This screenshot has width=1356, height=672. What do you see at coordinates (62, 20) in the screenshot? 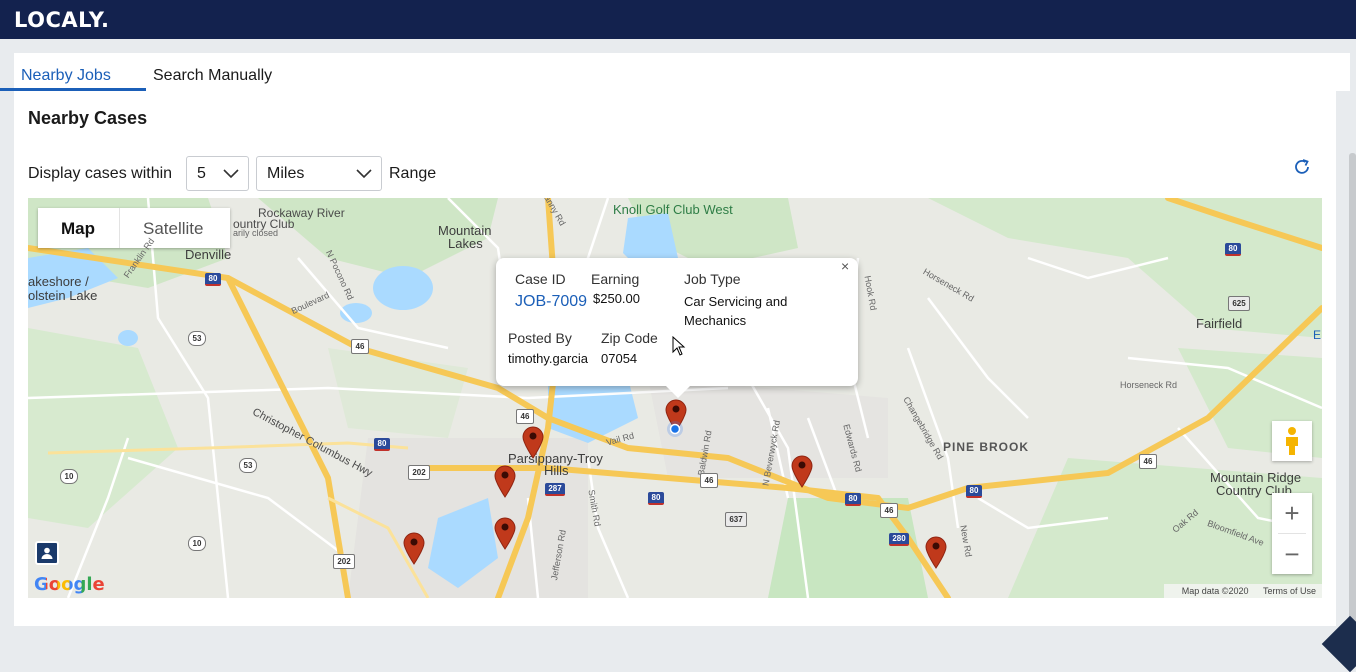
I see `brand-logo: LOCALY.` at bounding box center [62, 20].